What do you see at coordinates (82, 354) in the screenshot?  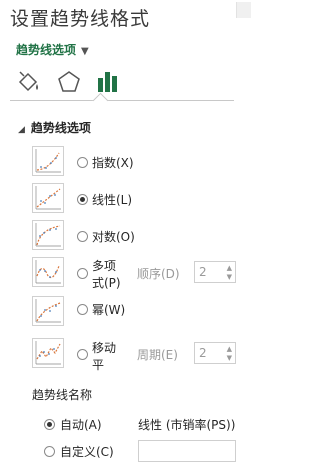 I see `radio-moving-average` at bounding box center [82, 354].